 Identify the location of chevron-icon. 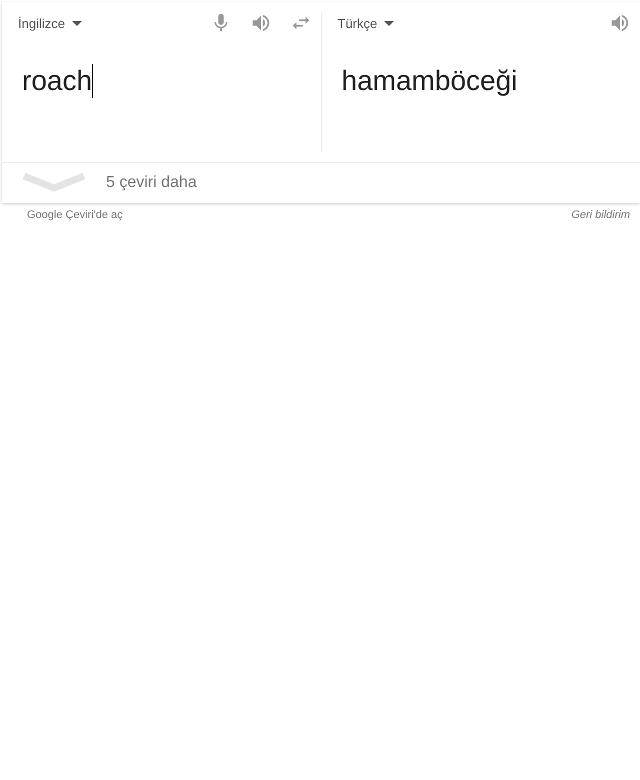
(54, 183).